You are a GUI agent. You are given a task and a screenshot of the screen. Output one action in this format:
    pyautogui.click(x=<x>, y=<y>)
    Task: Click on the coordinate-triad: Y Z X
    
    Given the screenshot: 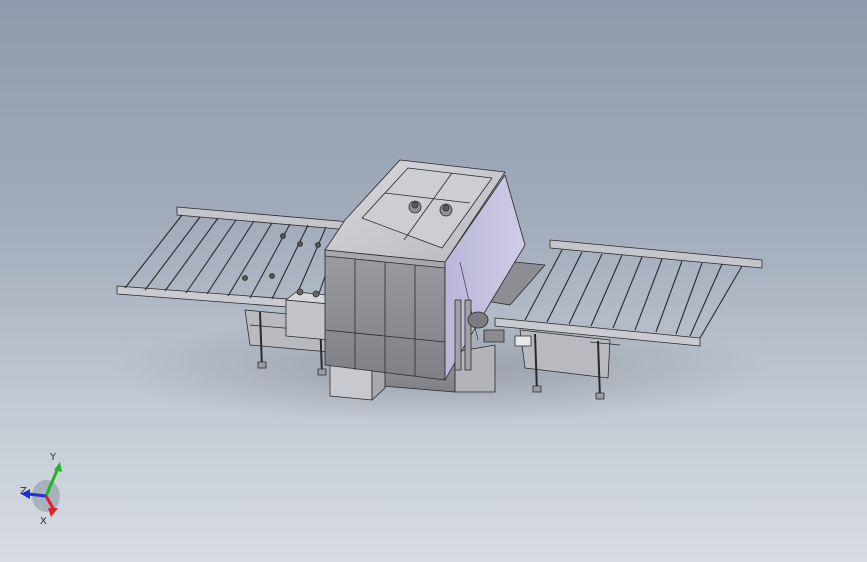 What is the action you would take?
    pyautogui.click(x=41, y=489)
    